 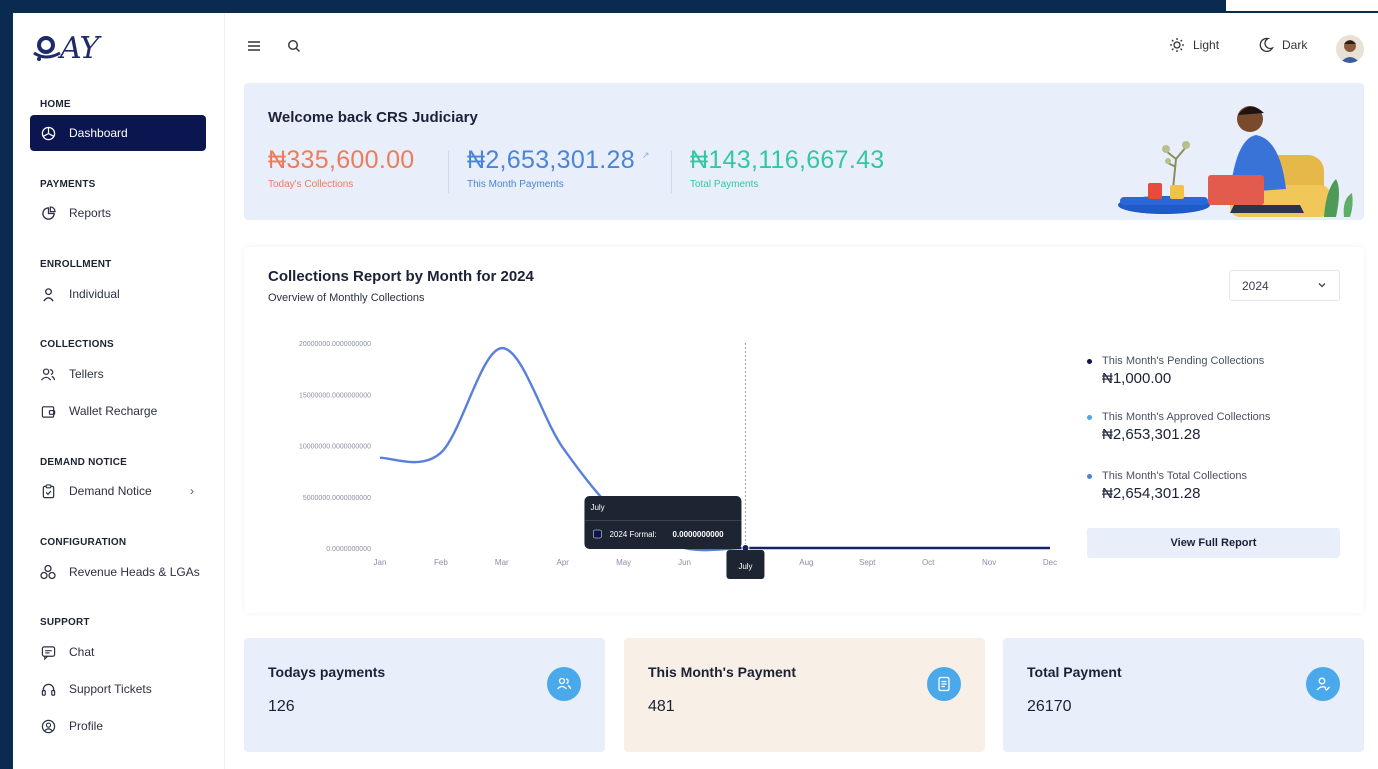 What do you see at coordinates (48, 689) in the screenshot?
I see `headset-icon` at bounding box center [48, 689].